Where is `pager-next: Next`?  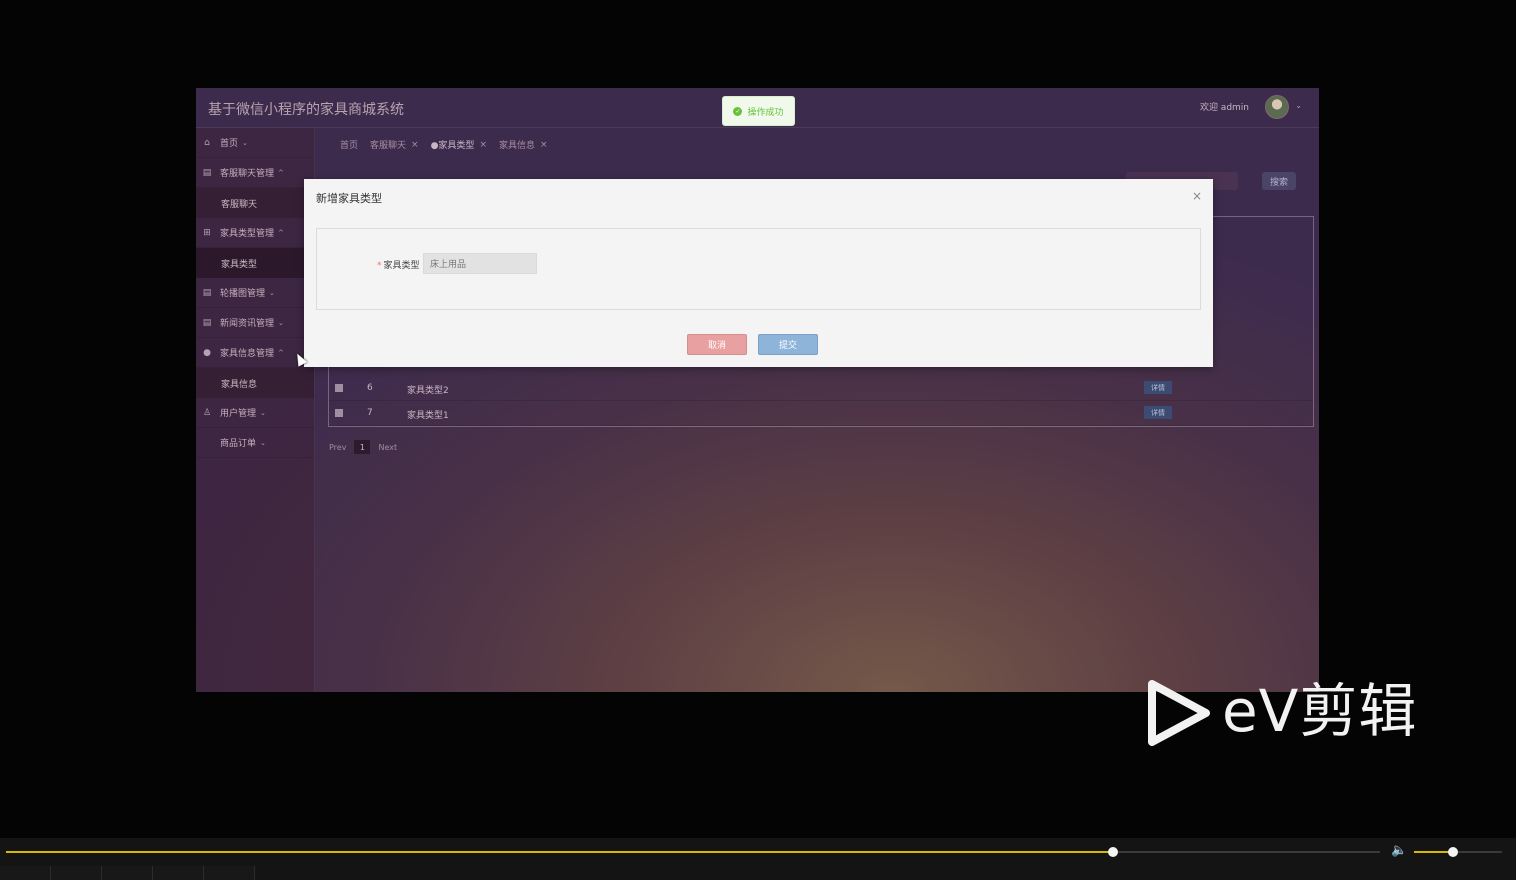 pager-next: Next is located at coordinates (387, 447).